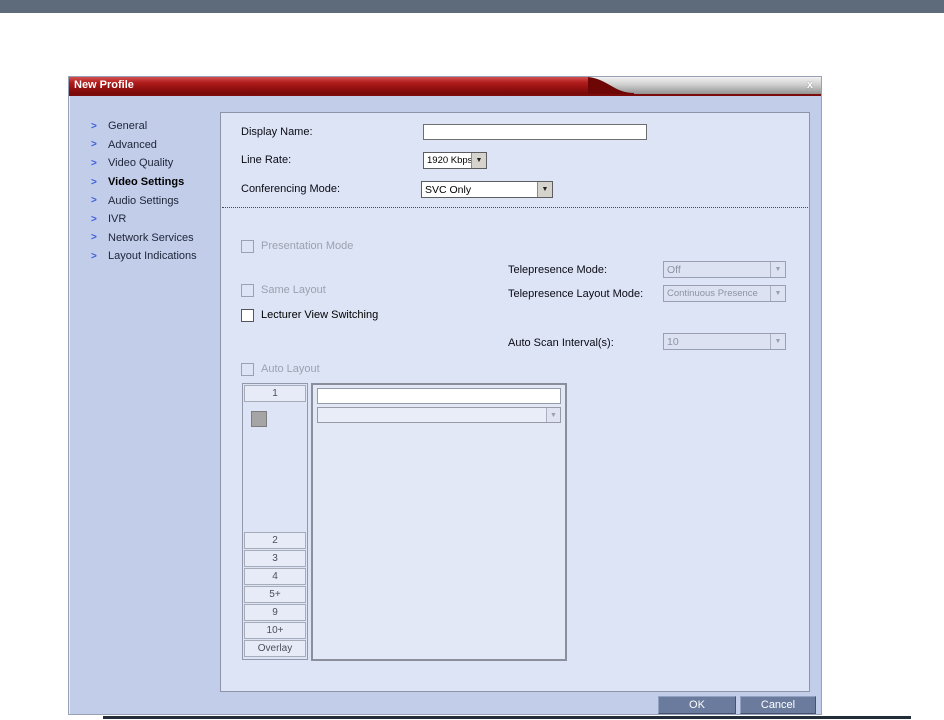 The width and height of the screenshot is (944, 720). I want to click on nav-item-label: IVR, so click(117, 219).